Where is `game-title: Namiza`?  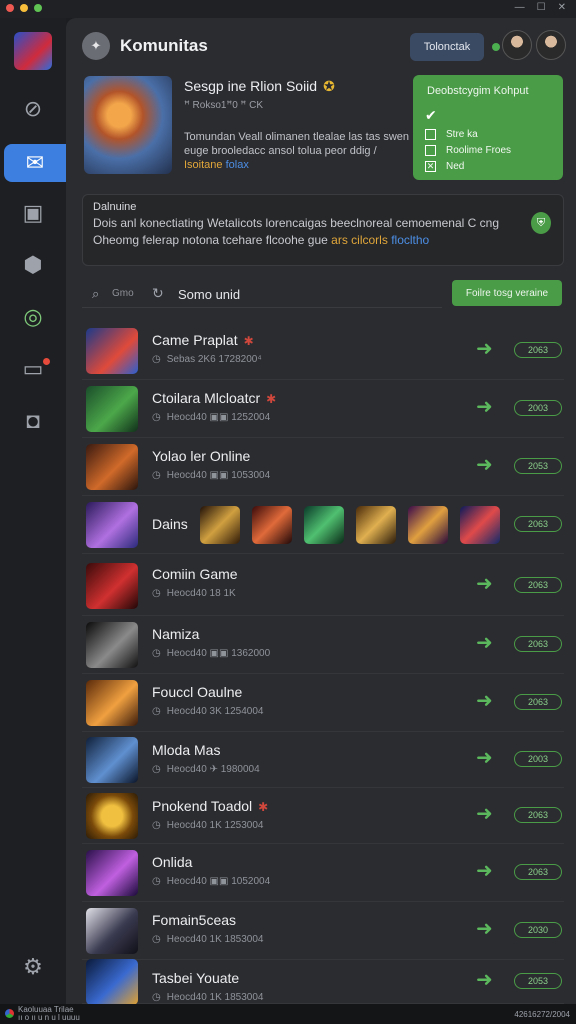 game-title: Namiza is located at coordinates (175, 634).